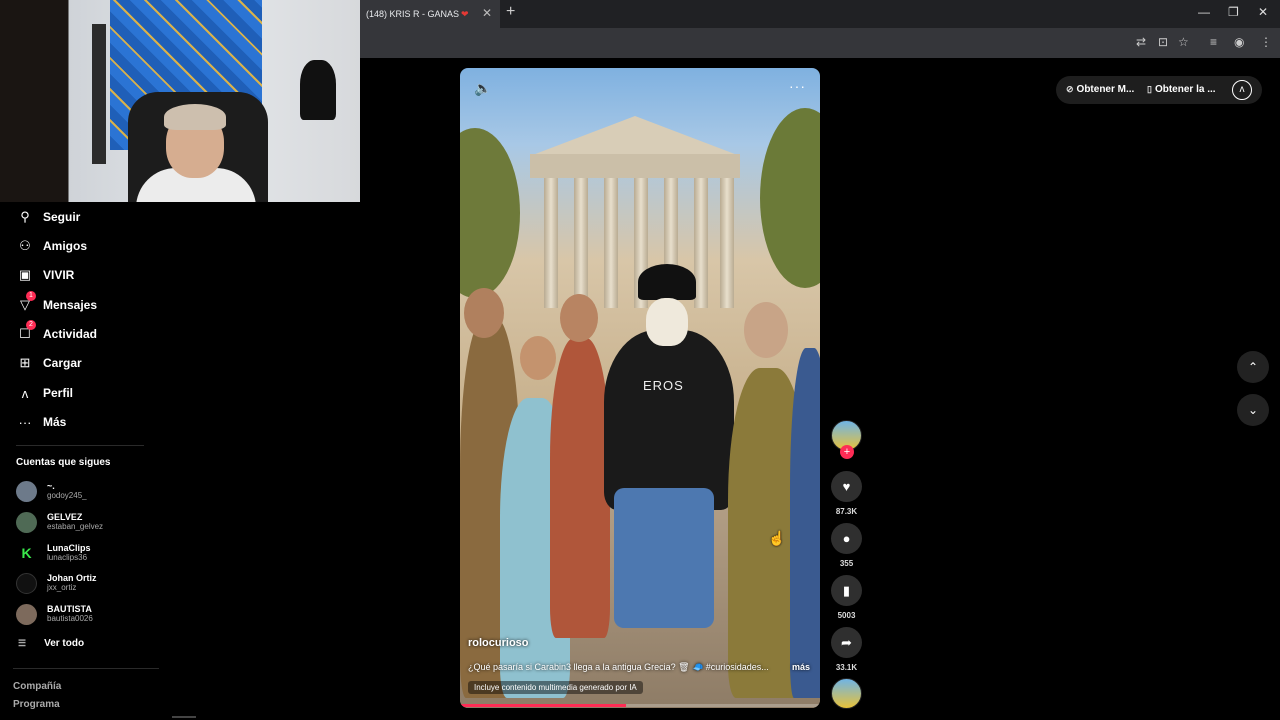  I want to click on user-follow-icon: ⚲, so click(25, 216).